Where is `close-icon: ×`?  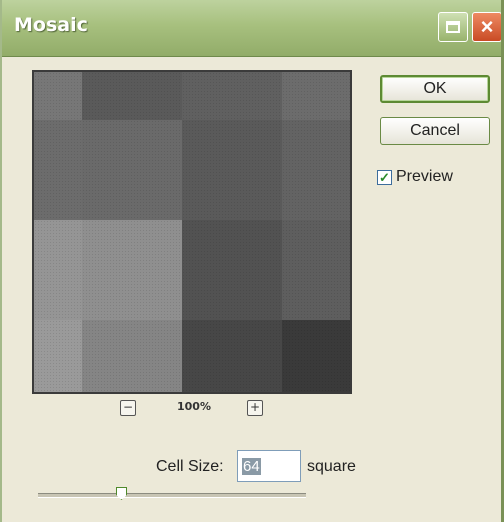
close-icon: × is located at coordinates (487, 26).